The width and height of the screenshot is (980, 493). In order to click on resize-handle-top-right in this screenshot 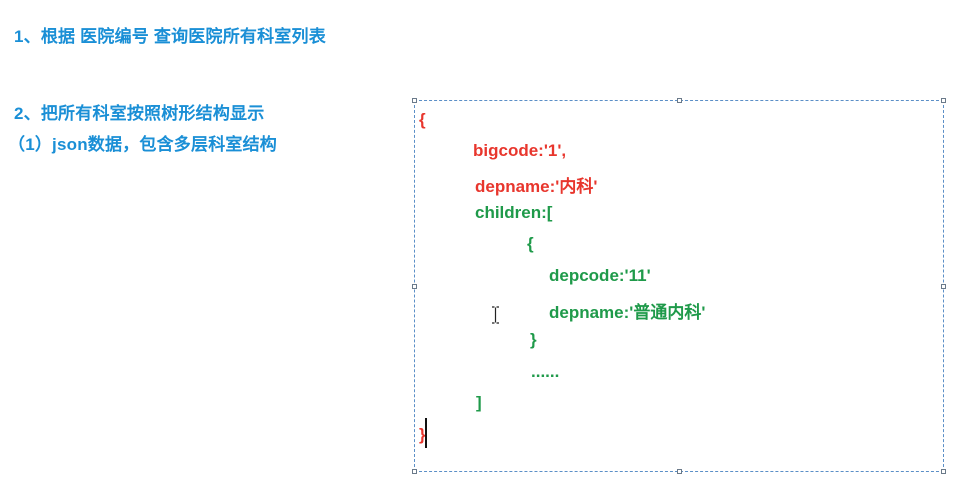, I will do `click(943, 100)`.